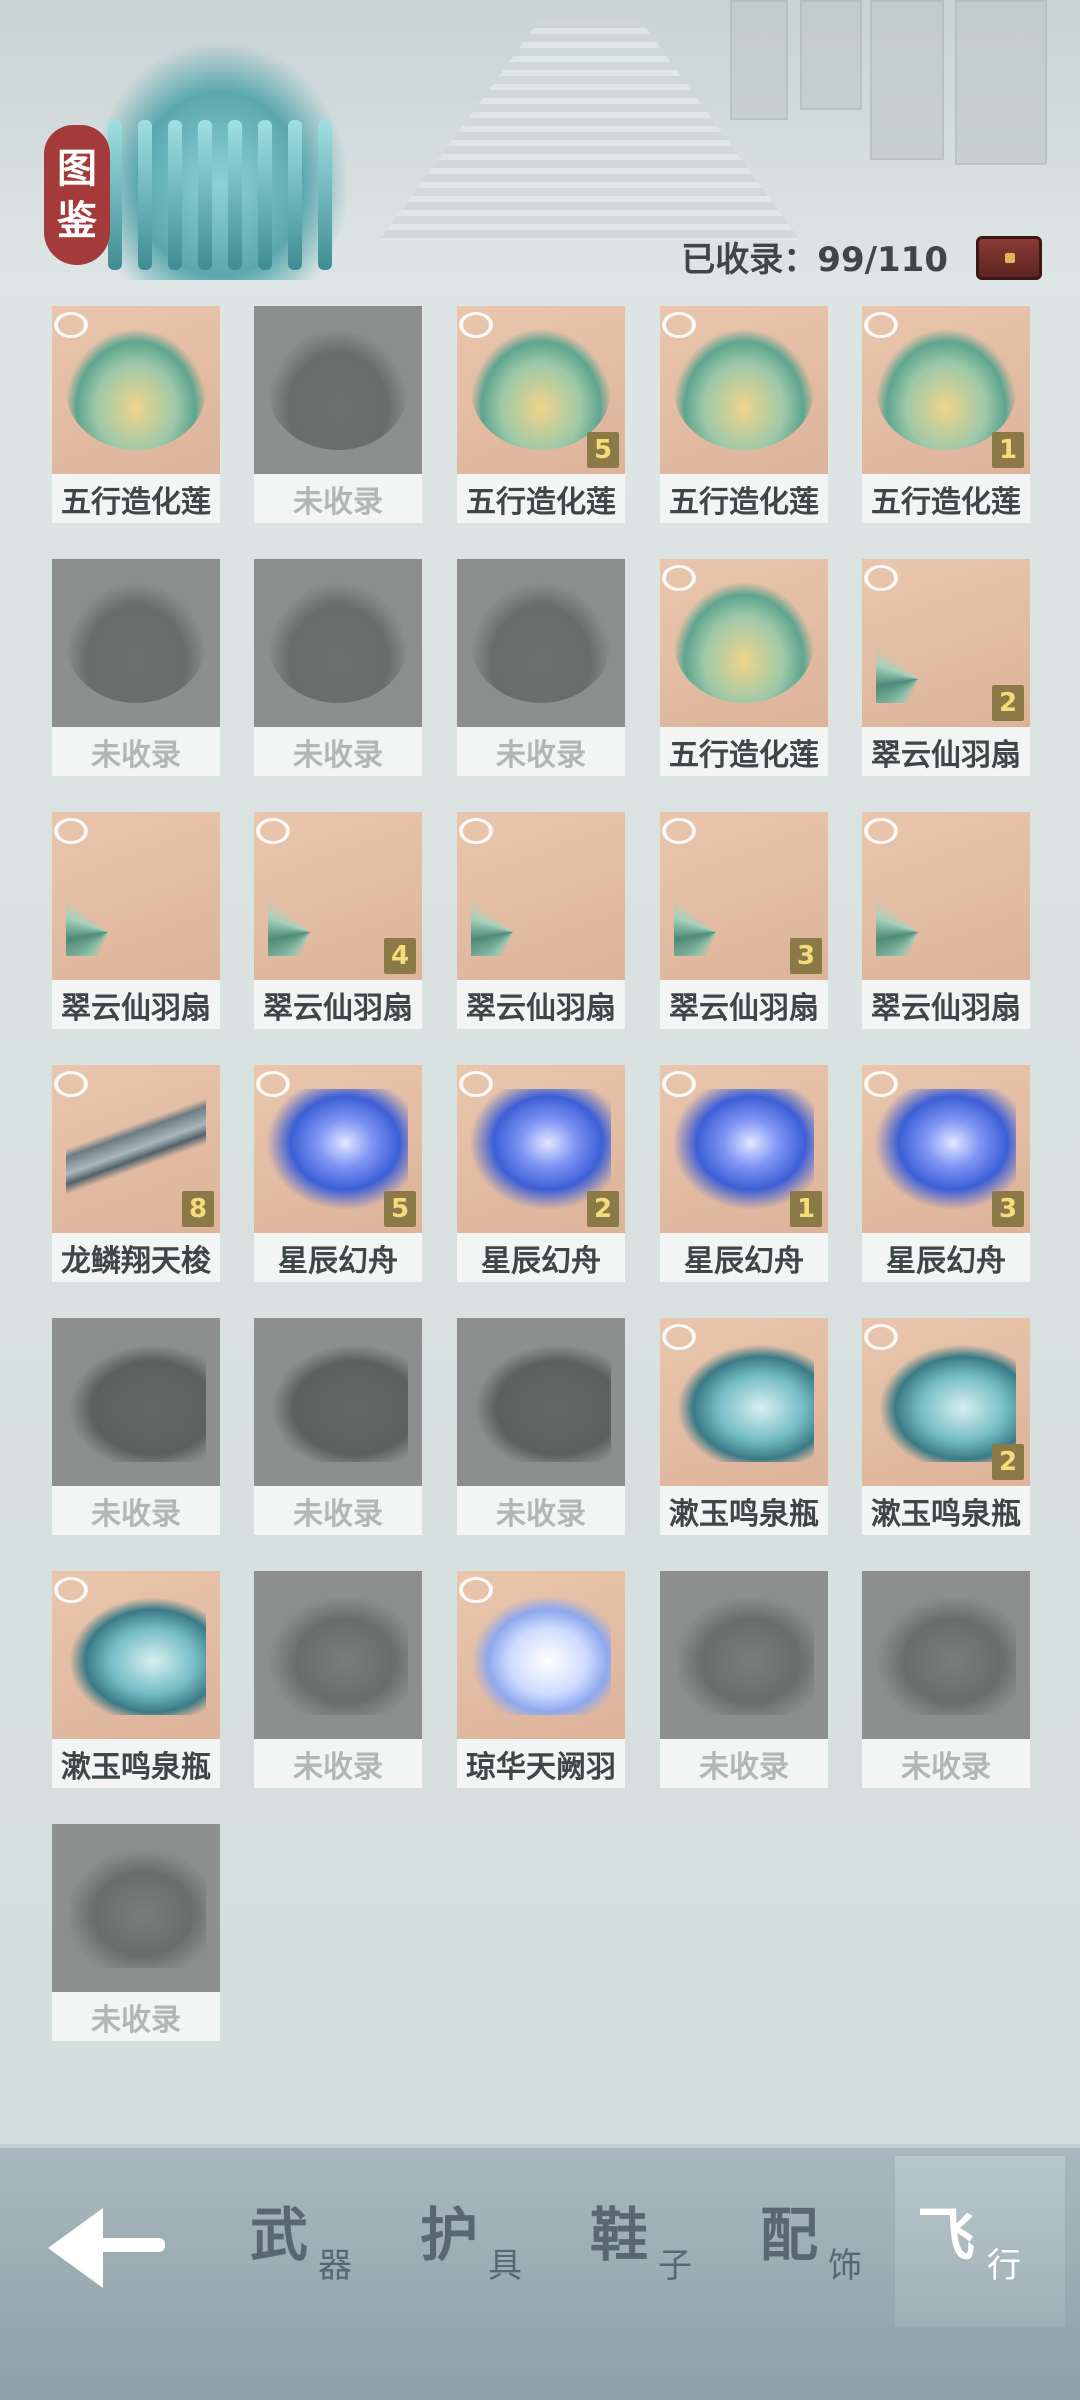 Image resolution: width=1080 pixels, height=2400 pixels. I want to click on nav-tab: 护具, so click(490, 2253).